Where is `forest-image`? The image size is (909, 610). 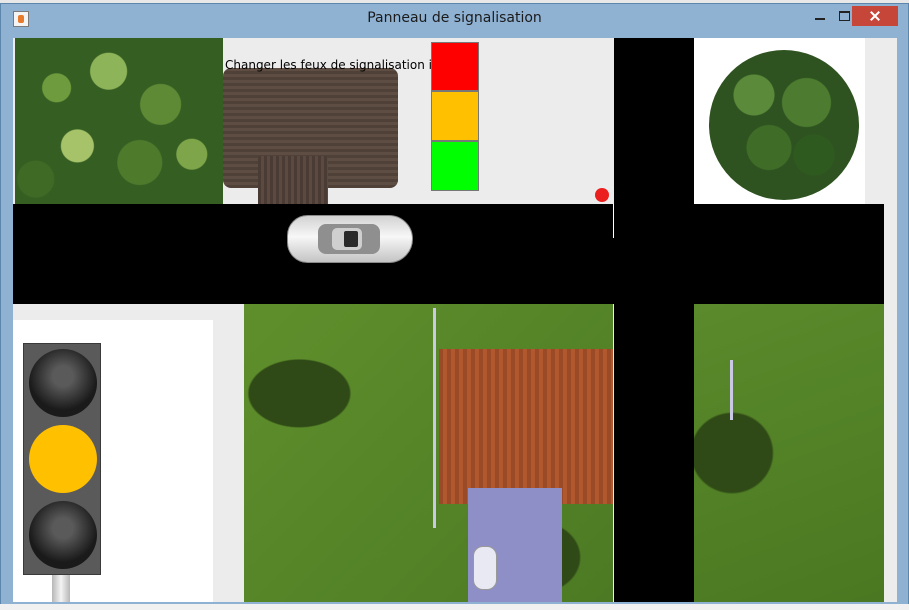
forest-image is located at coordinates (119, 121).